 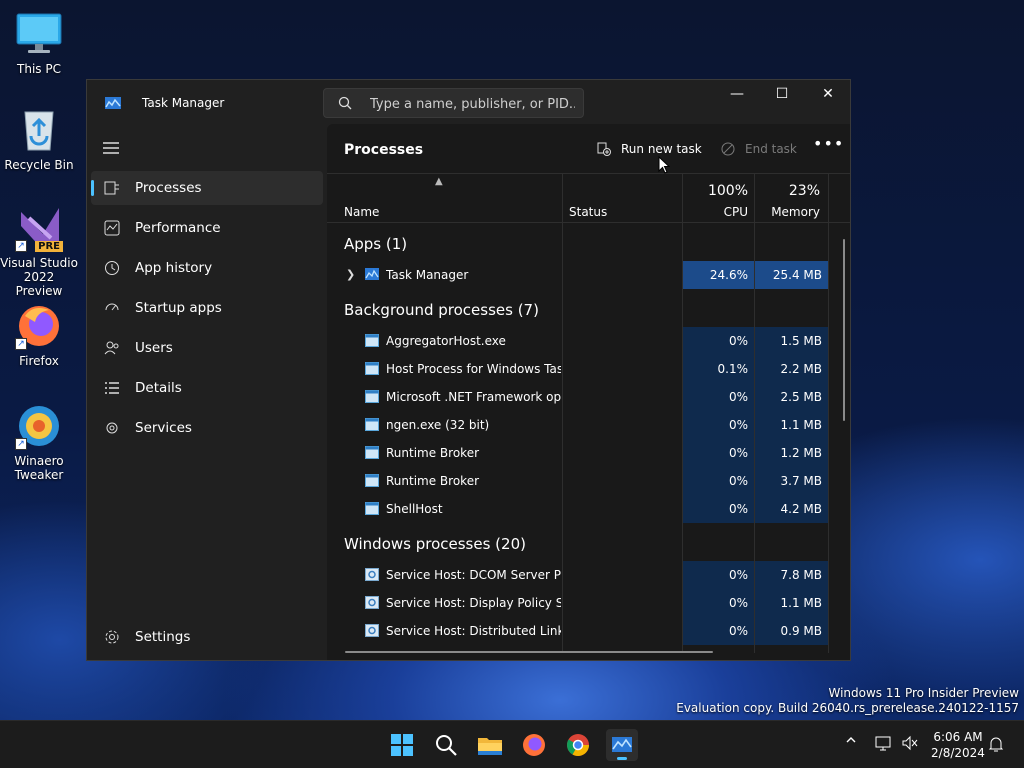 I want to click on chevron-right-icon: ❯, so click(x=350, y=274).